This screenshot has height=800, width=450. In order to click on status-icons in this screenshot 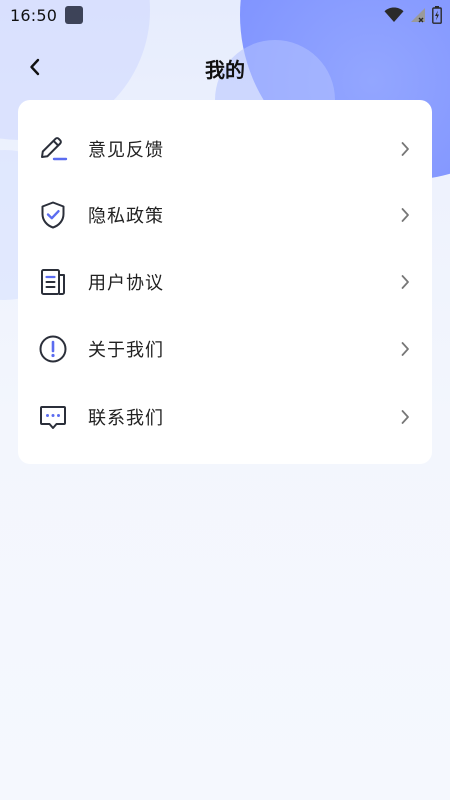, I will do `click(413, 15)`.